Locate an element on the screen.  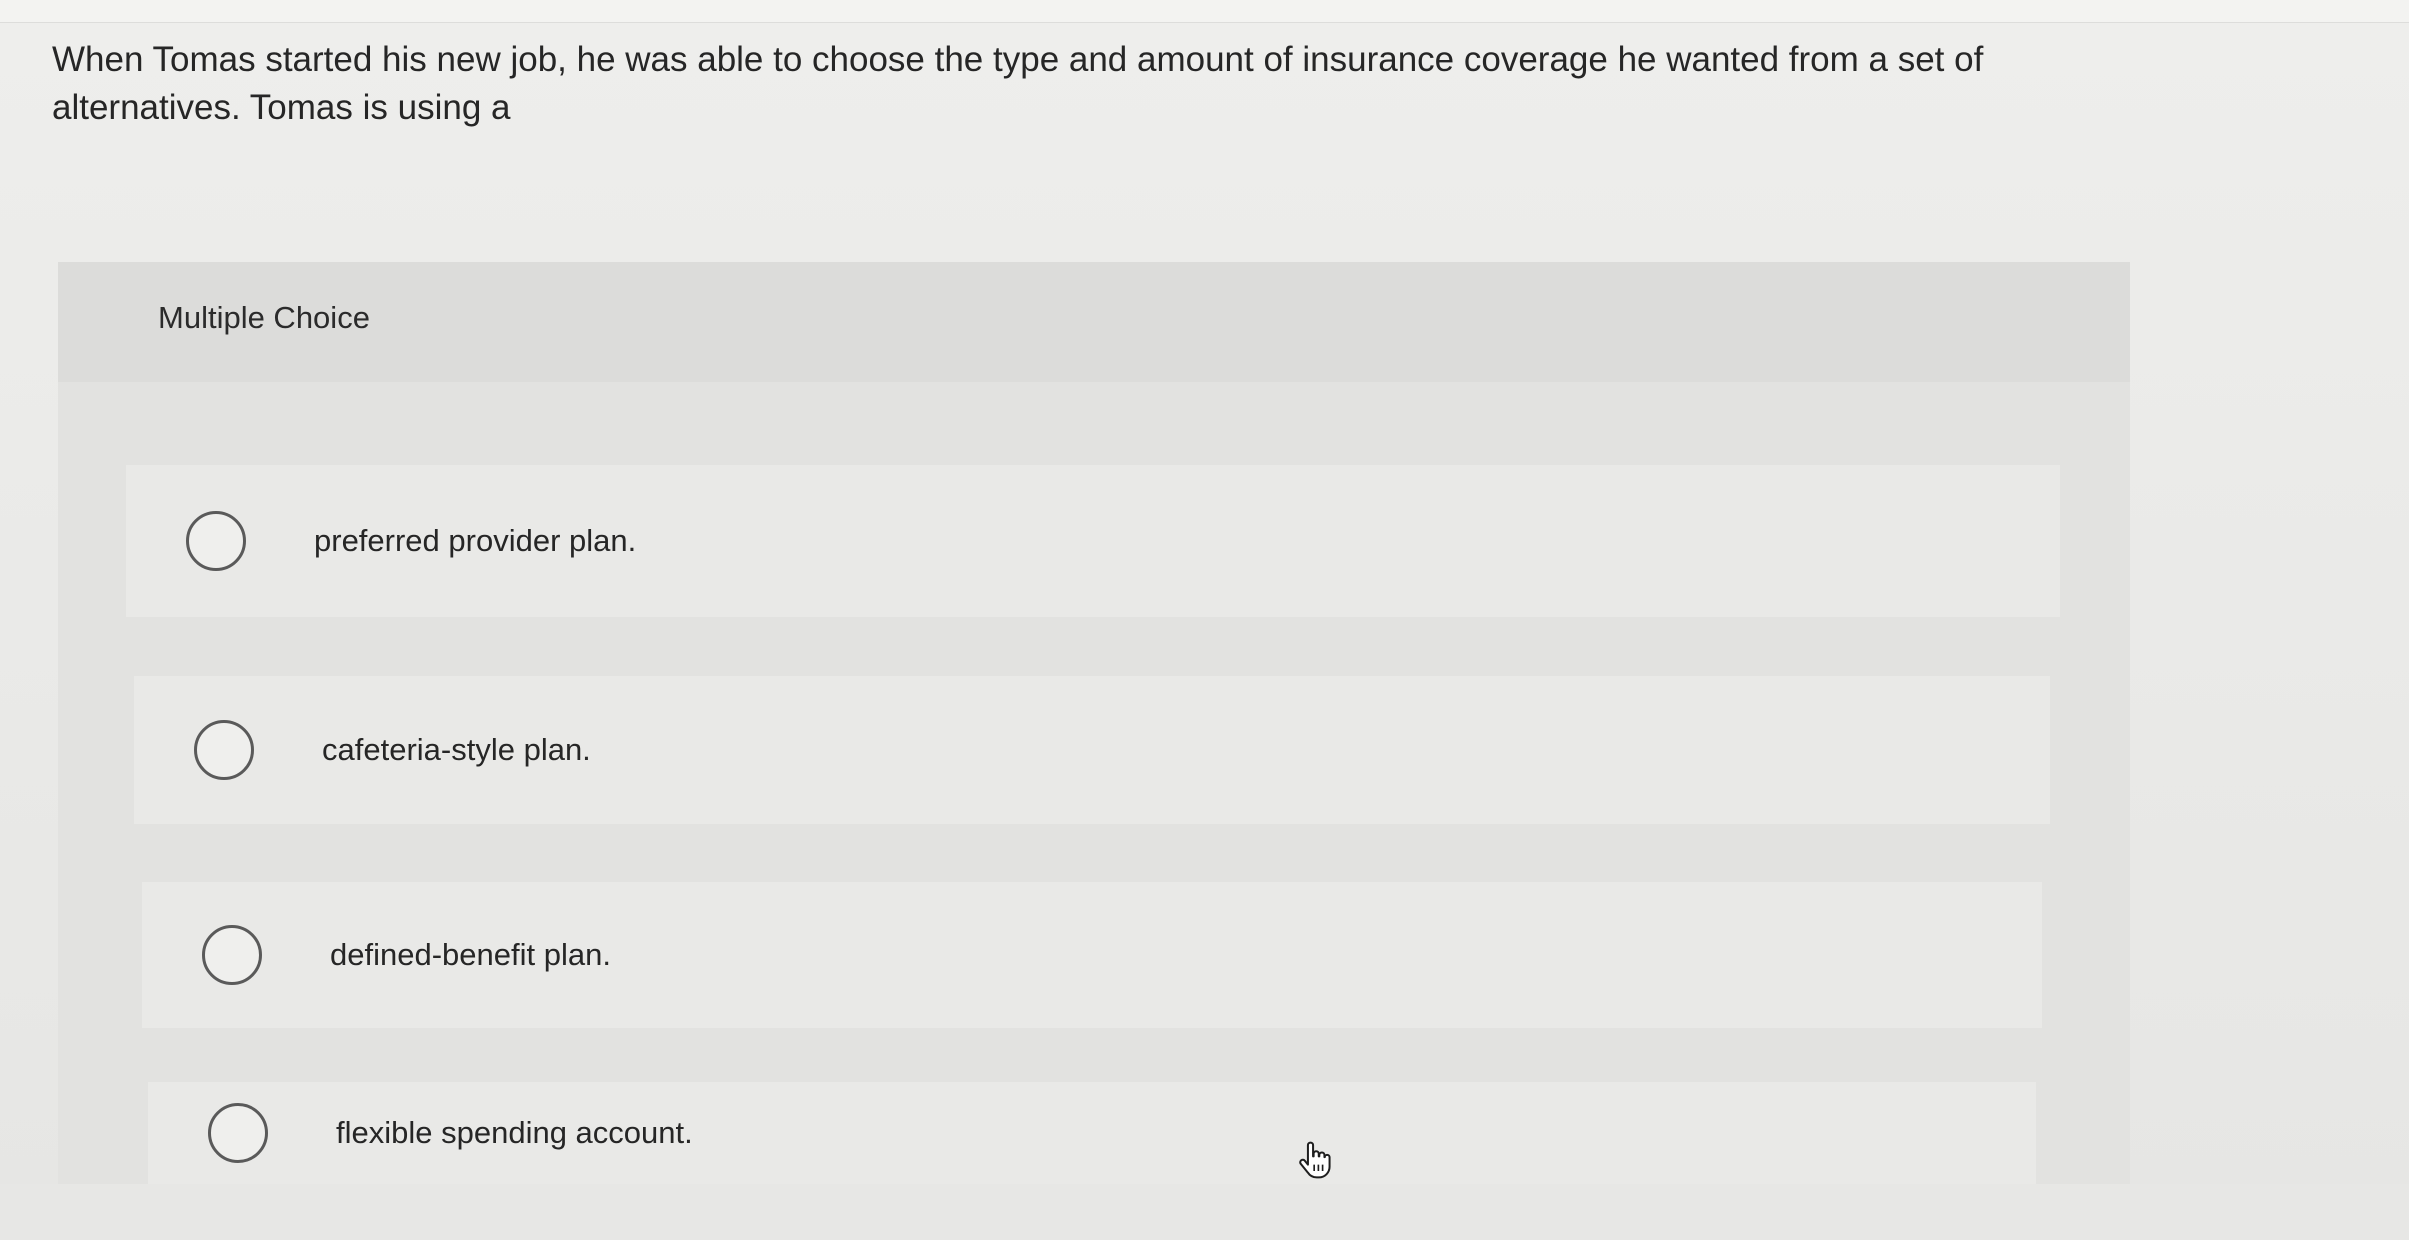
option-1: preferred provider plan. is located at coordinates (1093, 541).